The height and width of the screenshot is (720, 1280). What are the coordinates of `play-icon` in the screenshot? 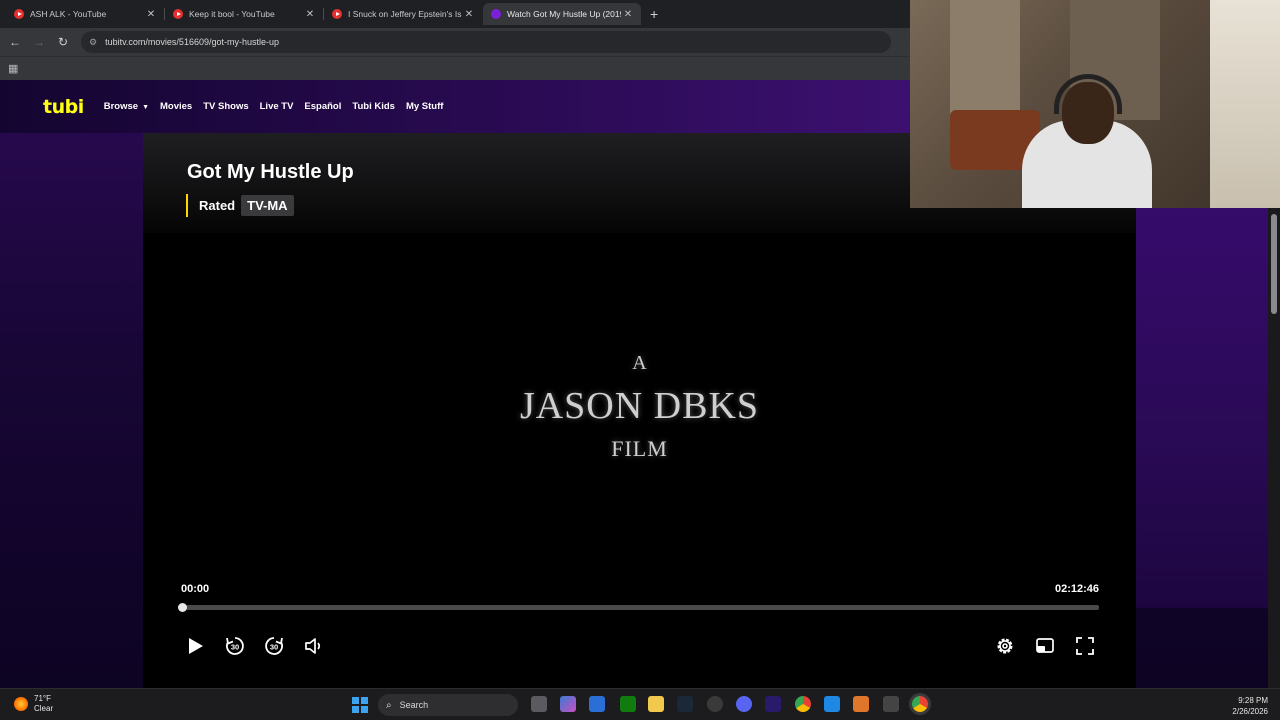 It's located at (196, 646).